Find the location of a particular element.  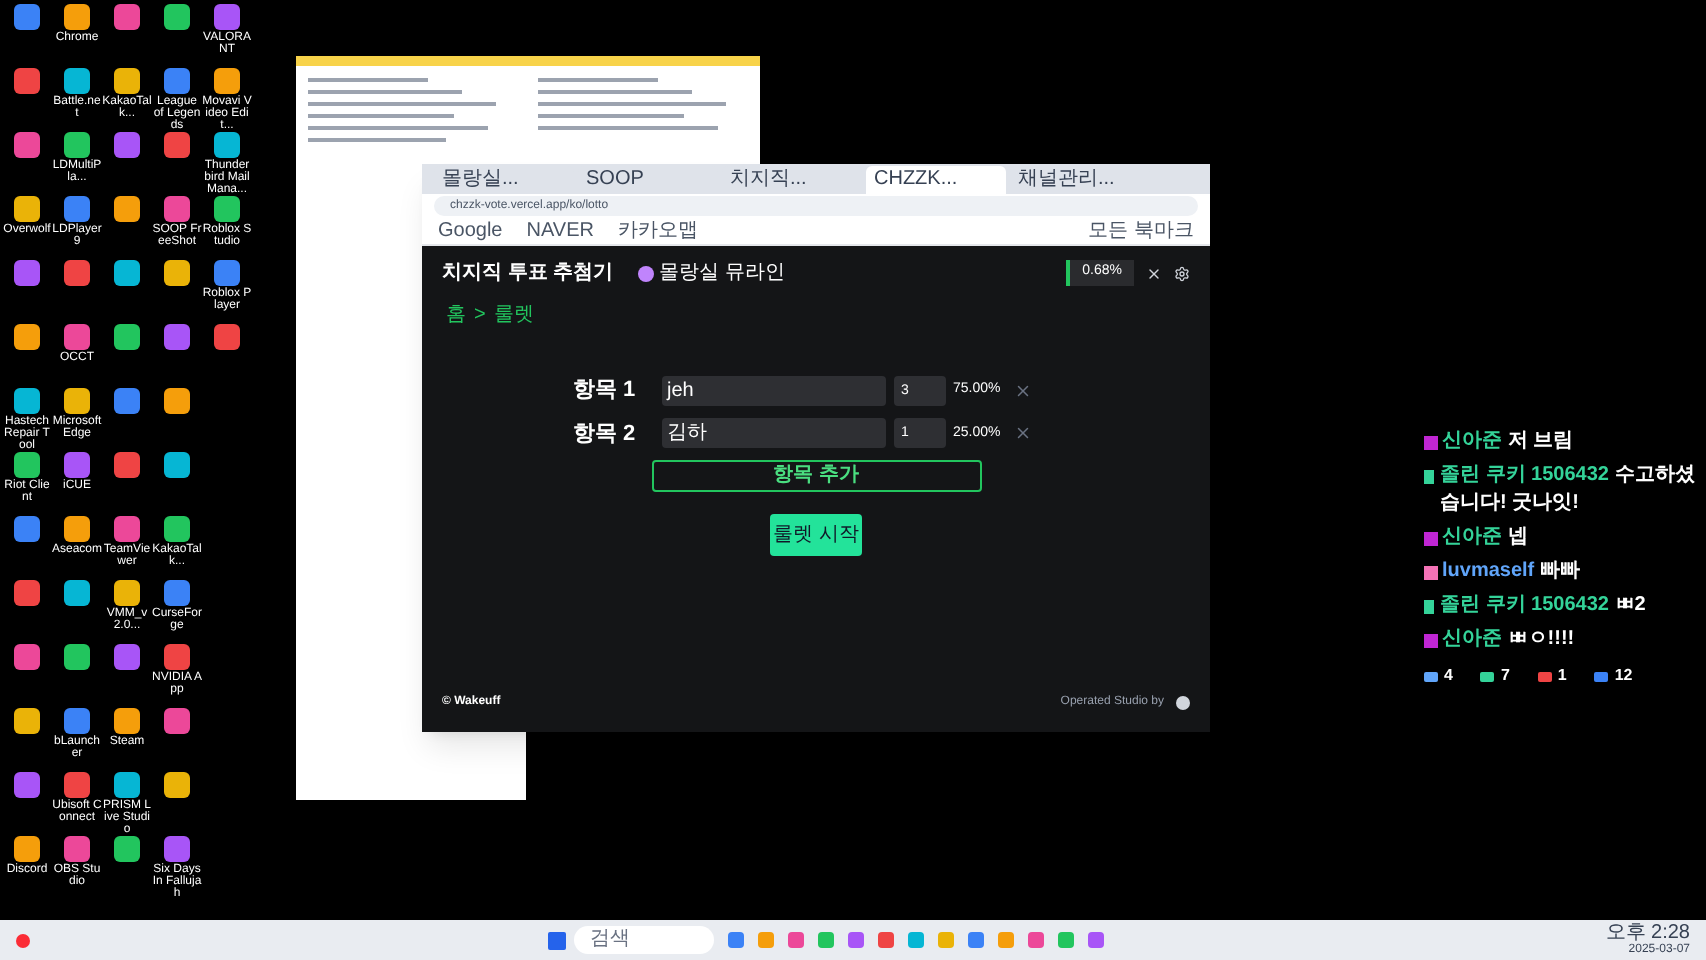

start-icon is located at coordinates (557, 940).